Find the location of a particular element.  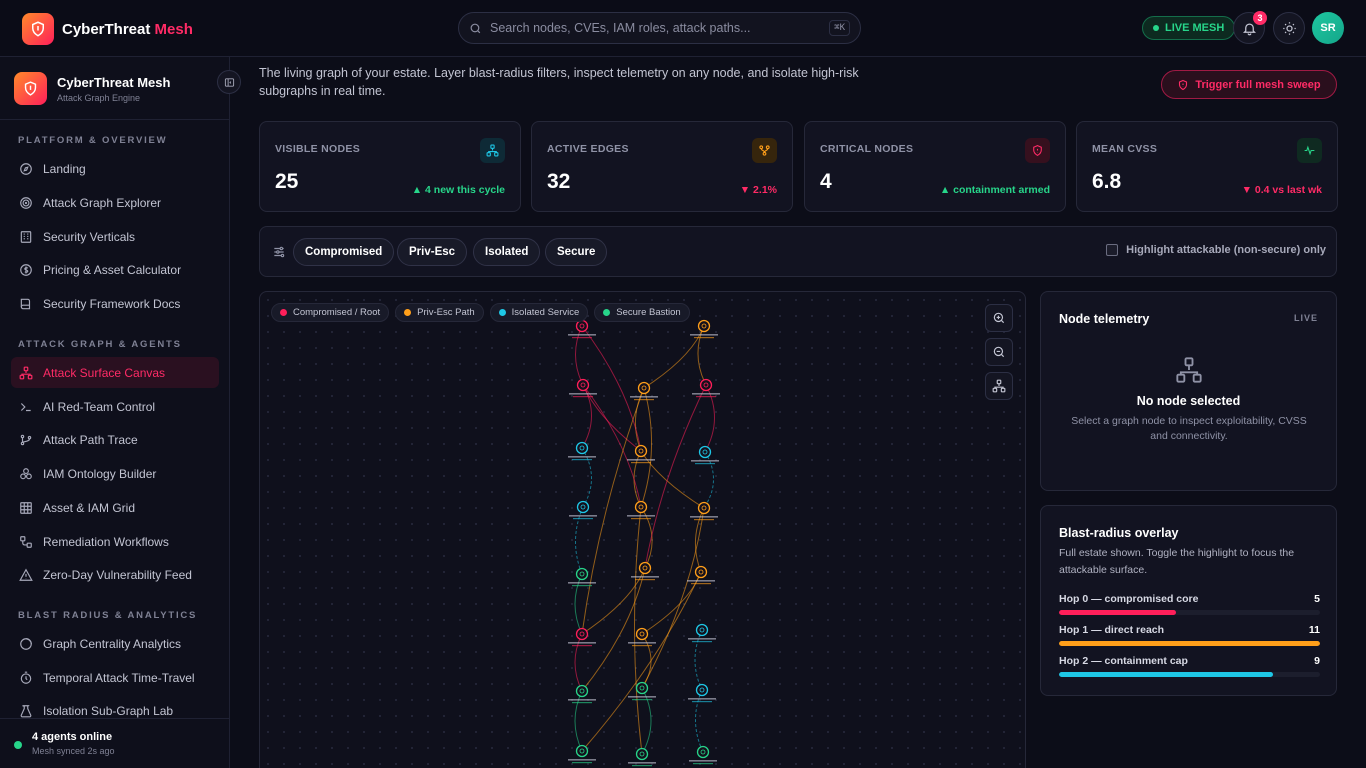

filter-chip-priv-esc: Priv-Esc is located at coordinates (432, 252).